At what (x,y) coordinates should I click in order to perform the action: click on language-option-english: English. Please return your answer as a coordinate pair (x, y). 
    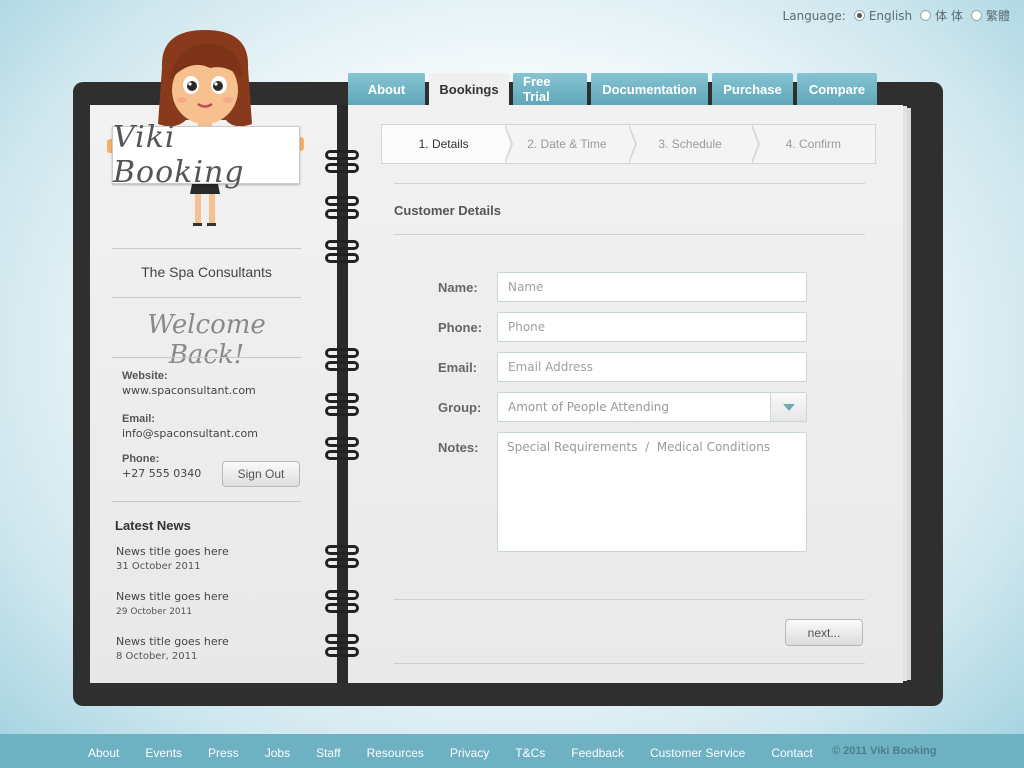
    Looking at the image, I should click on (883, 15).